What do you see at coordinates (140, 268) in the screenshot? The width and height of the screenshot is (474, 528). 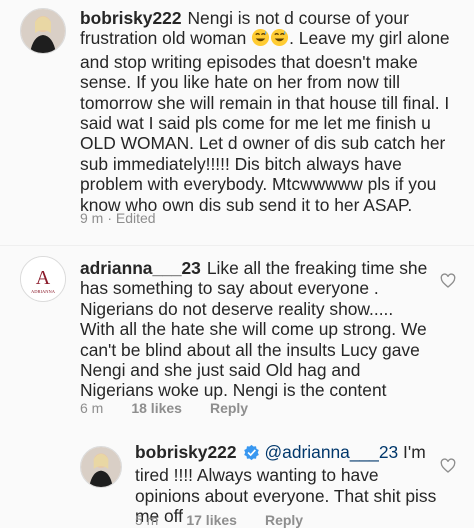 I see `comment-2-username: adrianna___23` at bounding box center [140, 268].